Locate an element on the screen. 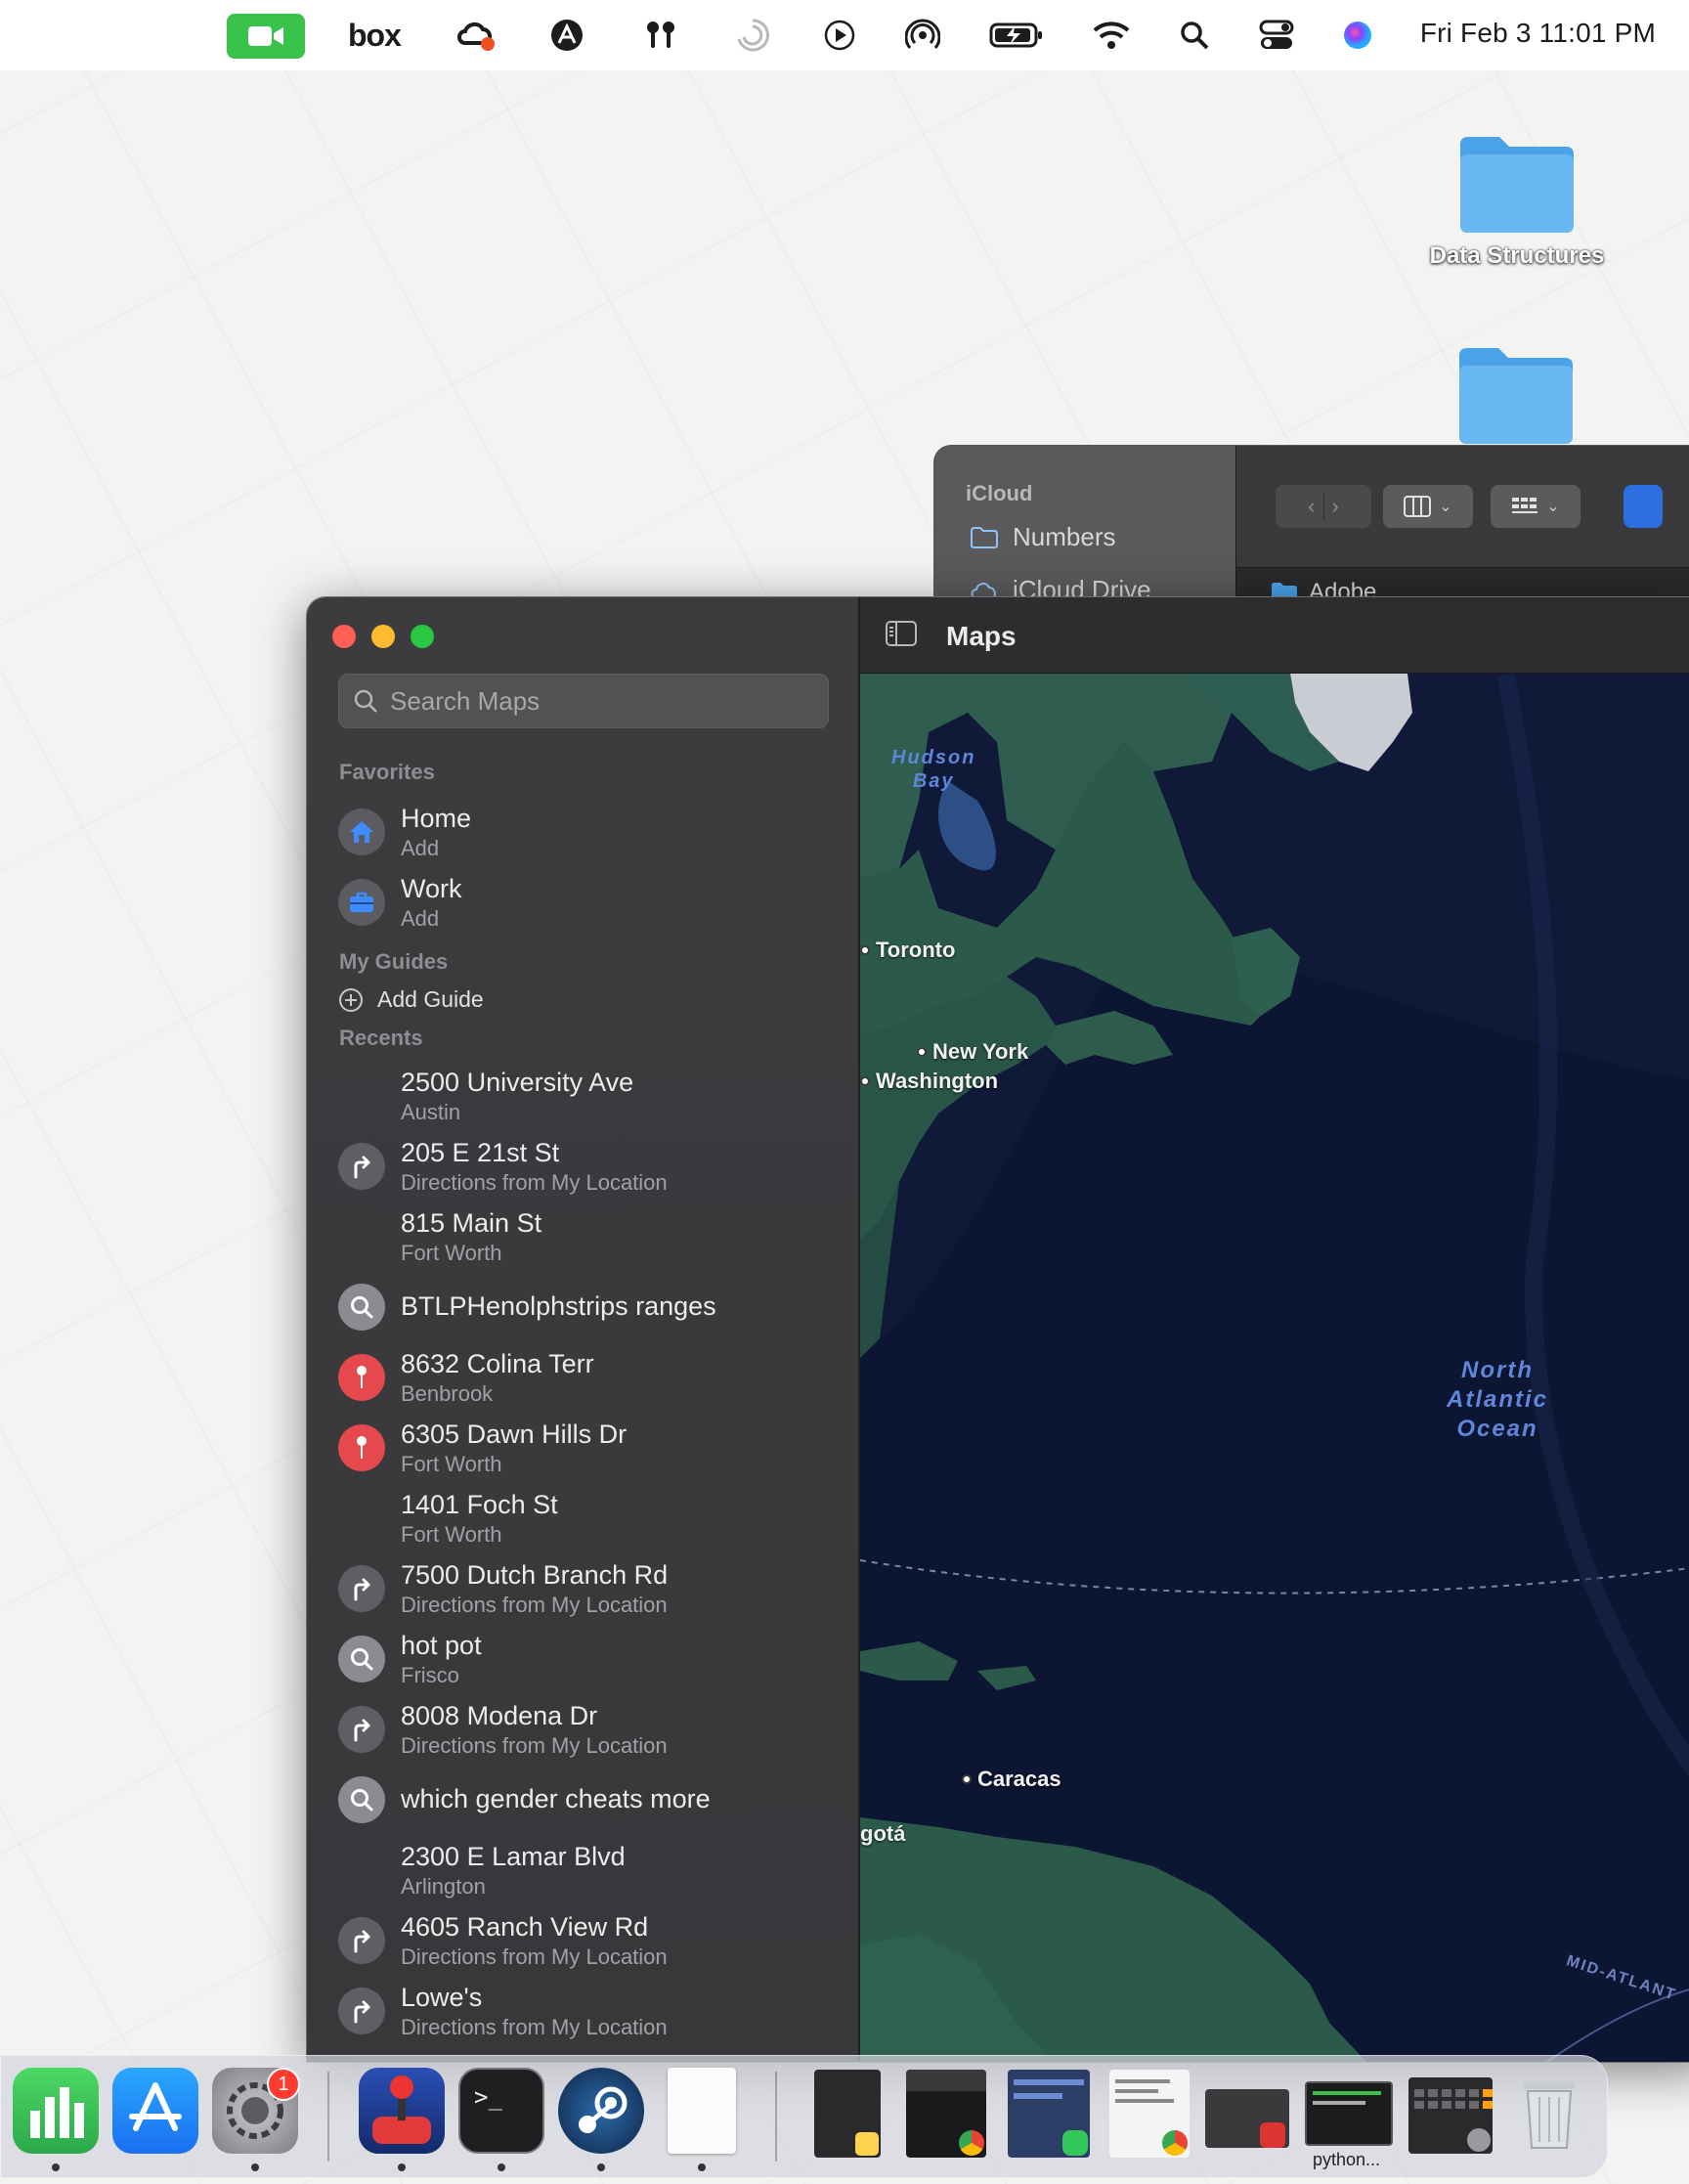  numbers-icon is located at coordinates (56, 2111).